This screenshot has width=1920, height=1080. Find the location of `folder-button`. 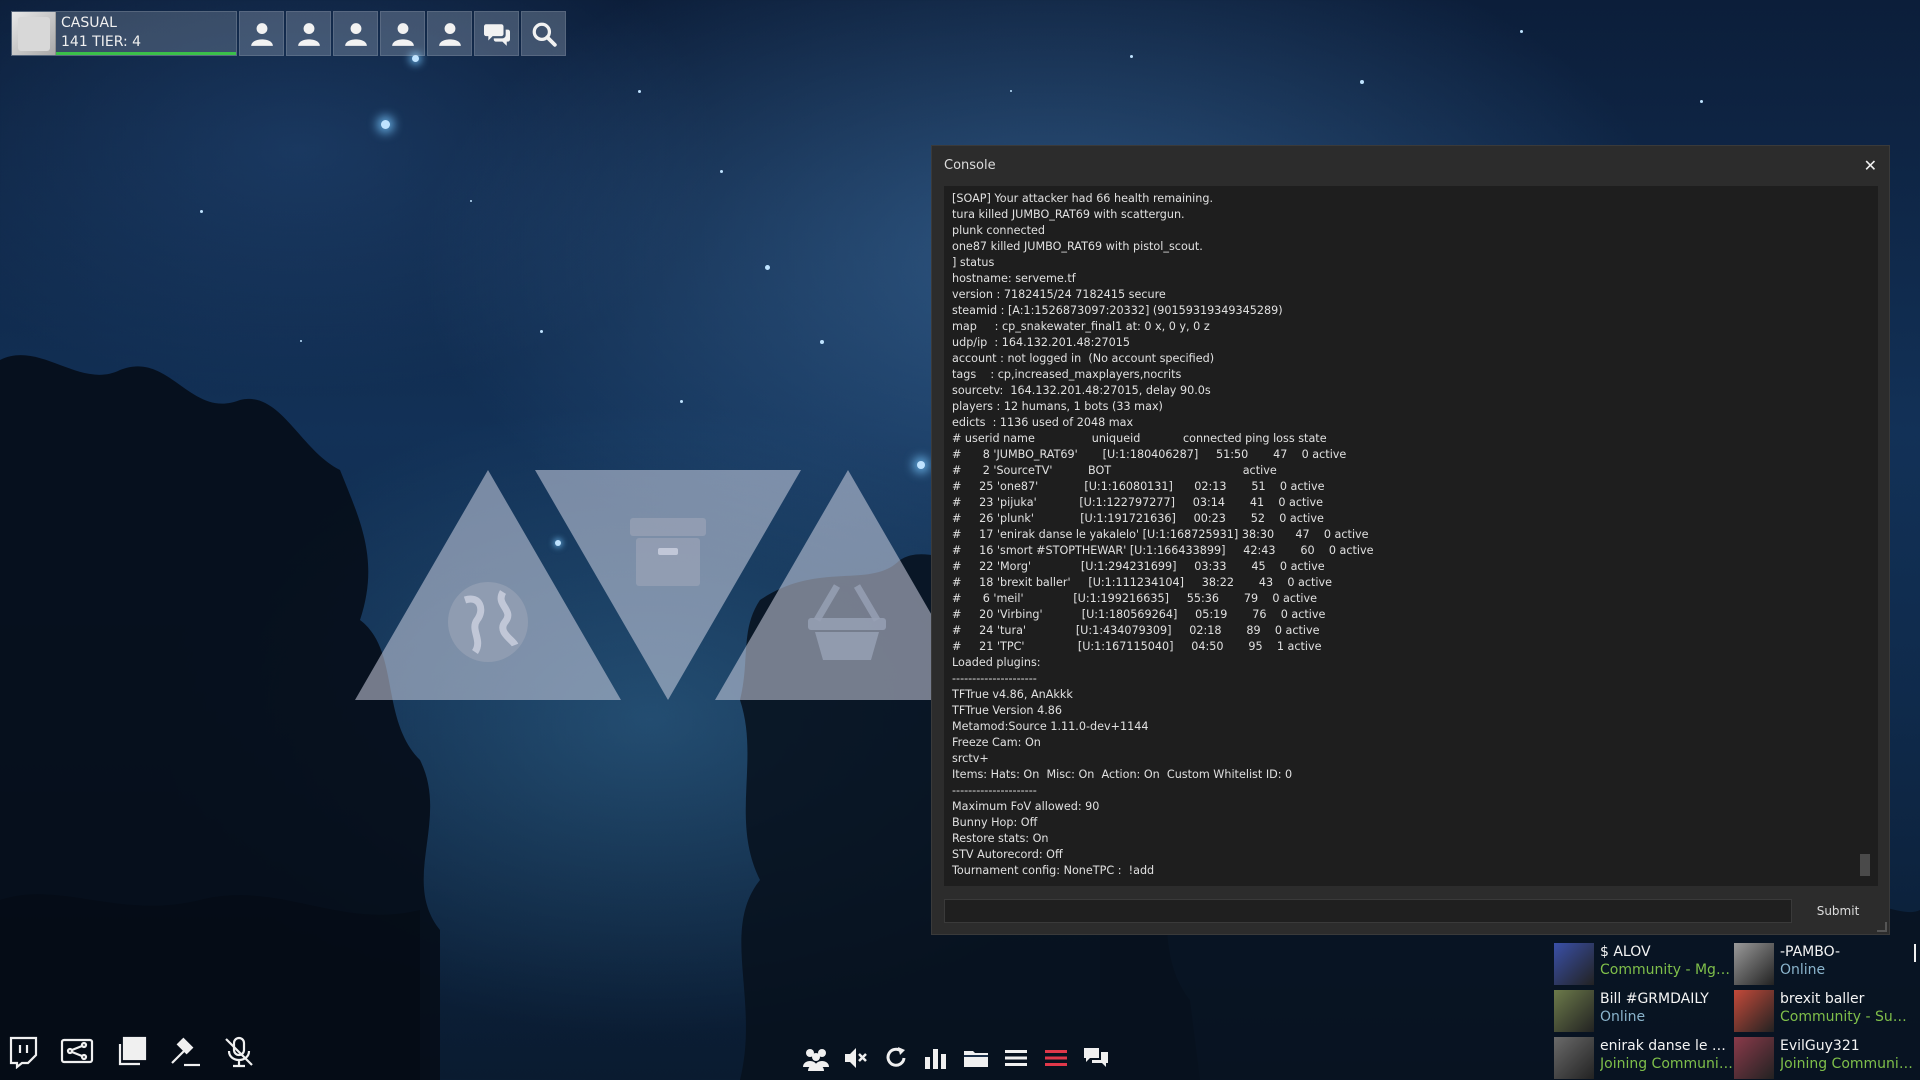

folder-button is located at coordinates (976, 1058).